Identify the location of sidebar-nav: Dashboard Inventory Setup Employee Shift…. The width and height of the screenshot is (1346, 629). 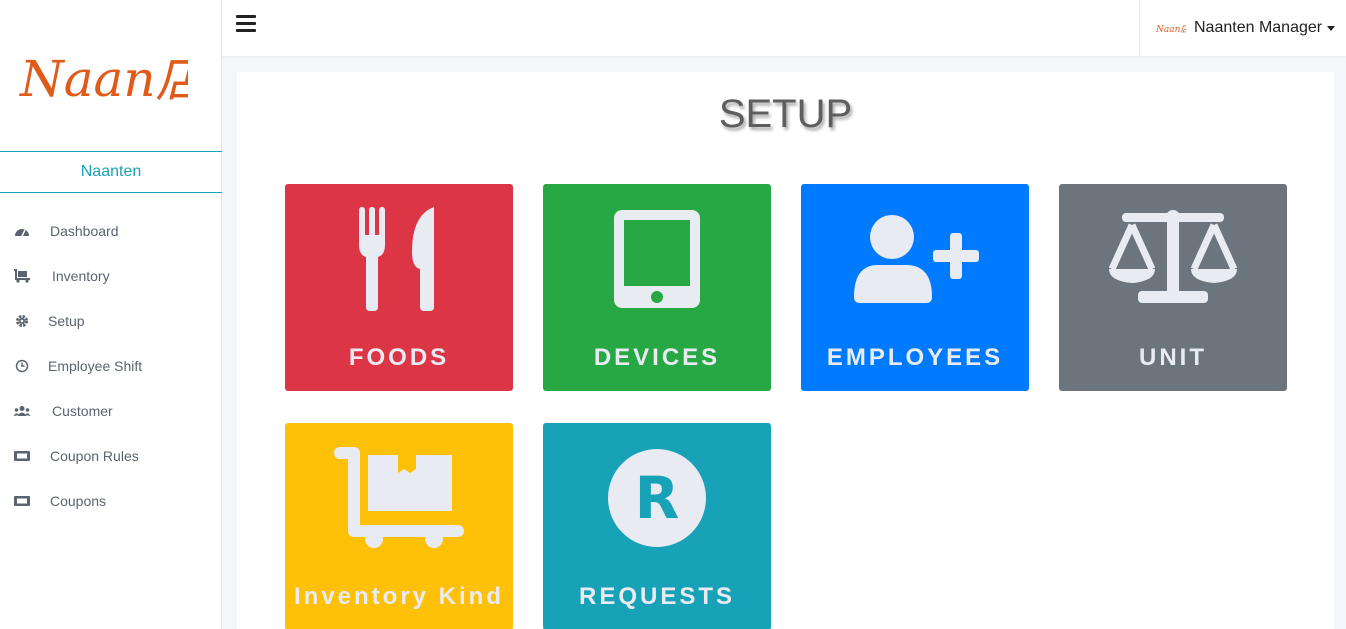
(111, 365).